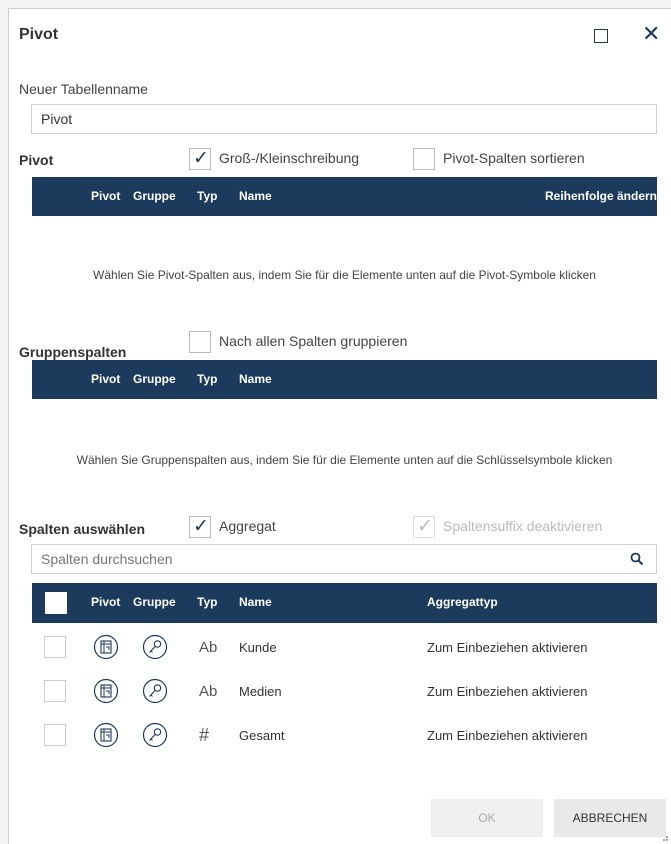 This screenshot has height=844, width=671. Describe the element at coordinates (289, 158) in the screenshot. I see `case-sensitive-label: Groß-/Kleinschreibung` at that location.